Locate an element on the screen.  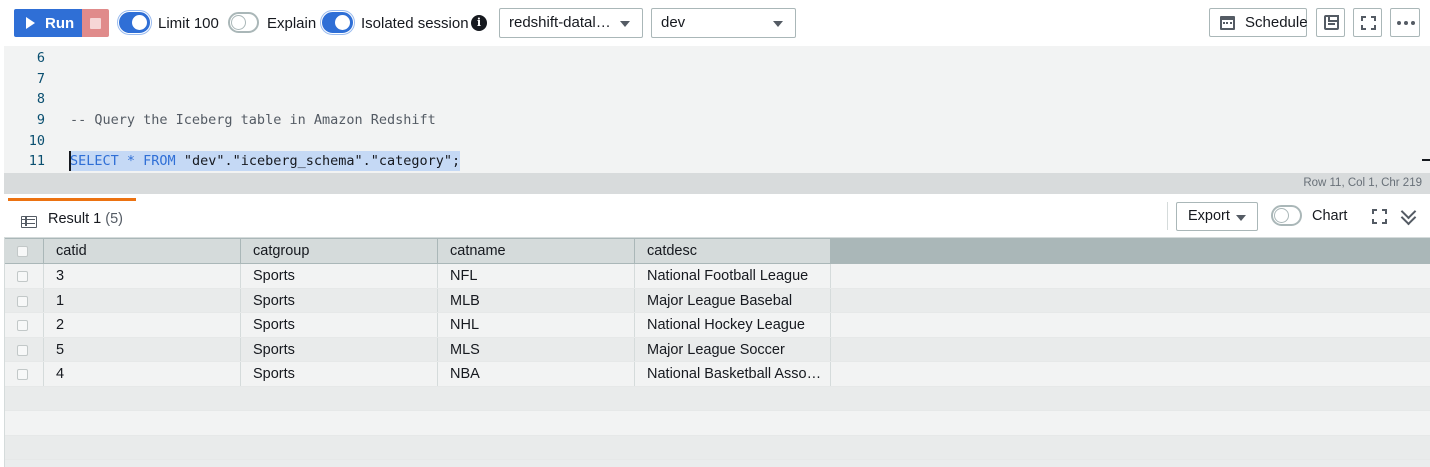
table-cell: MLB is located at coordinates (536, 300).